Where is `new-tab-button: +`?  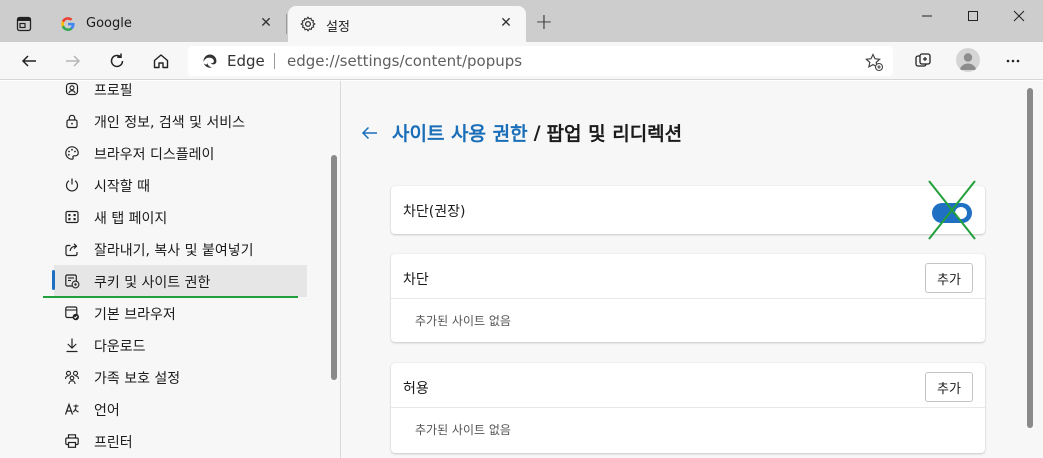
new-tab-button: + is located at coordinates (544, 24).